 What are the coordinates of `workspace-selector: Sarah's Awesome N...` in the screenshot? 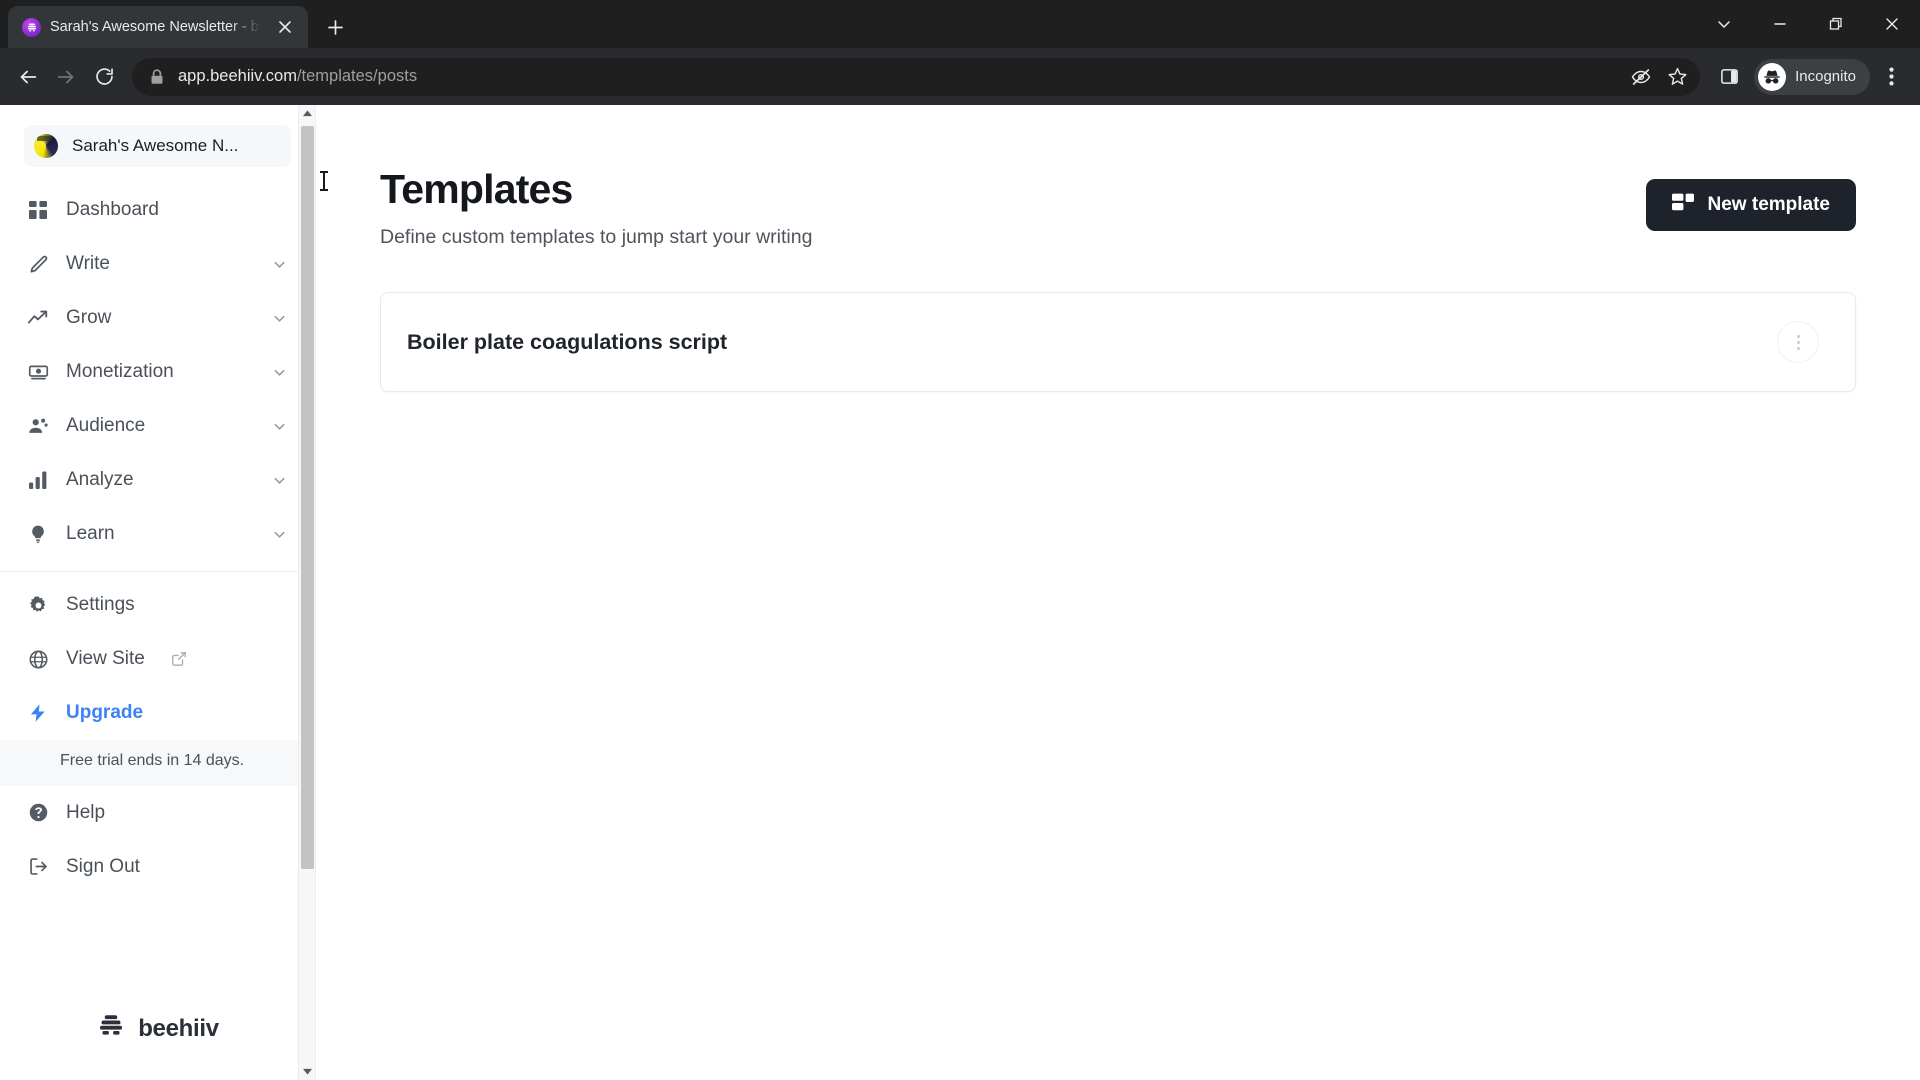 It's located at (157, 146).